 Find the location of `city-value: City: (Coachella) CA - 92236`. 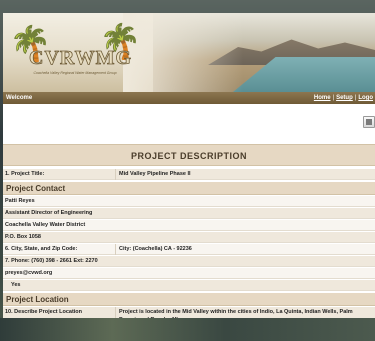

city-value: City: (Coachella) CA - 92236 is located at coordinates (155, 249).